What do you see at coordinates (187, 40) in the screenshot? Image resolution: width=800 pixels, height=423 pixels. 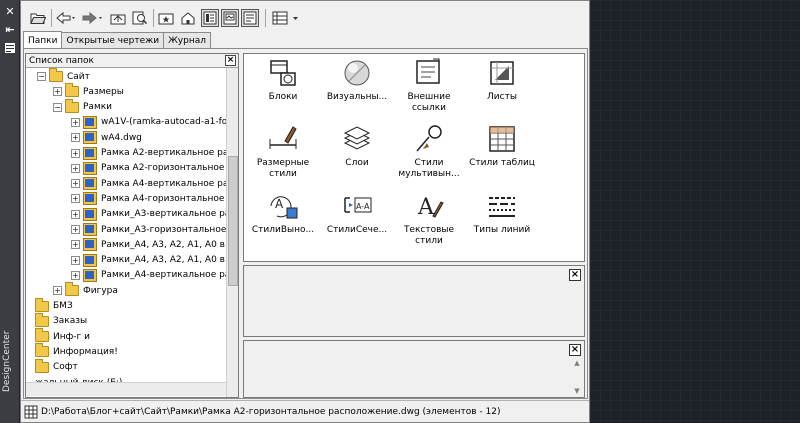 I see `tab-history: Журнал` at bounding box center [187, 40].